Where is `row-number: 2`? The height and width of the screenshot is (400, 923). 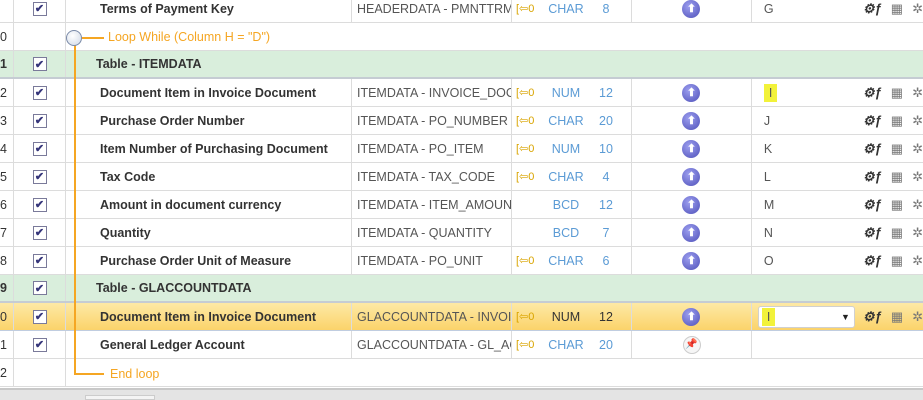 row-number: 2 is located at coordinates (7, 92).